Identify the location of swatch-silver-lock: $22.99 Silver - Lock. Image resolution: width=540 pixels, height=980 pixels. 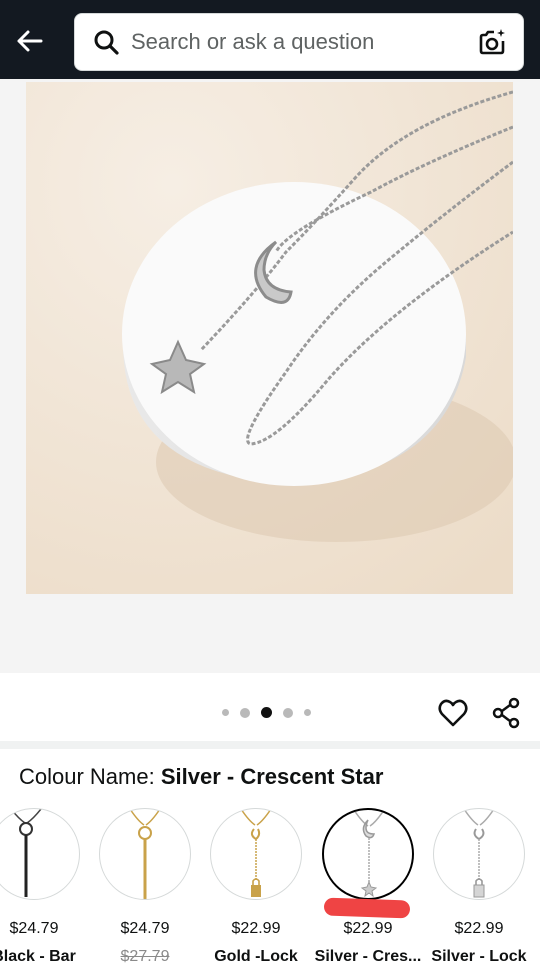
(479, 890).